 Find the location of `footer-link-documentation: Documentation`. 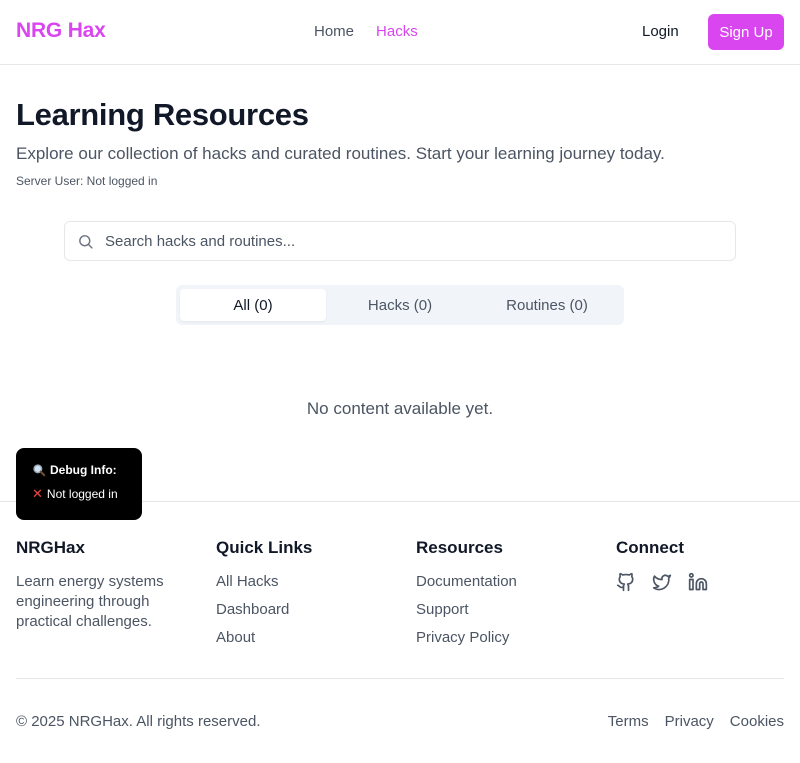

footer-link-documentation: Documentation is located at coordinates (466, 586).